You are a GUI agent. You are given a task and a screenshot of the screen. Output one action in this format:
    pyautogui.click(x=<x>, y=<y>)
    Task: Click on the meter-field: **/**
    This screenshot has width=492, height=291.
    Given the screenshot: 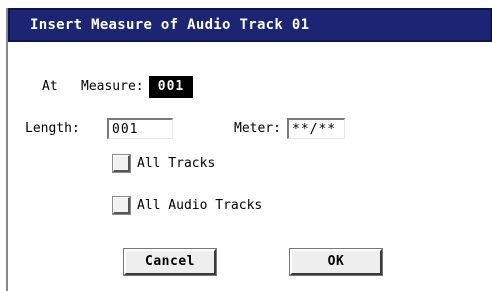 What is the action you would take?
    pyautogui.click(x=316, y=128)
    